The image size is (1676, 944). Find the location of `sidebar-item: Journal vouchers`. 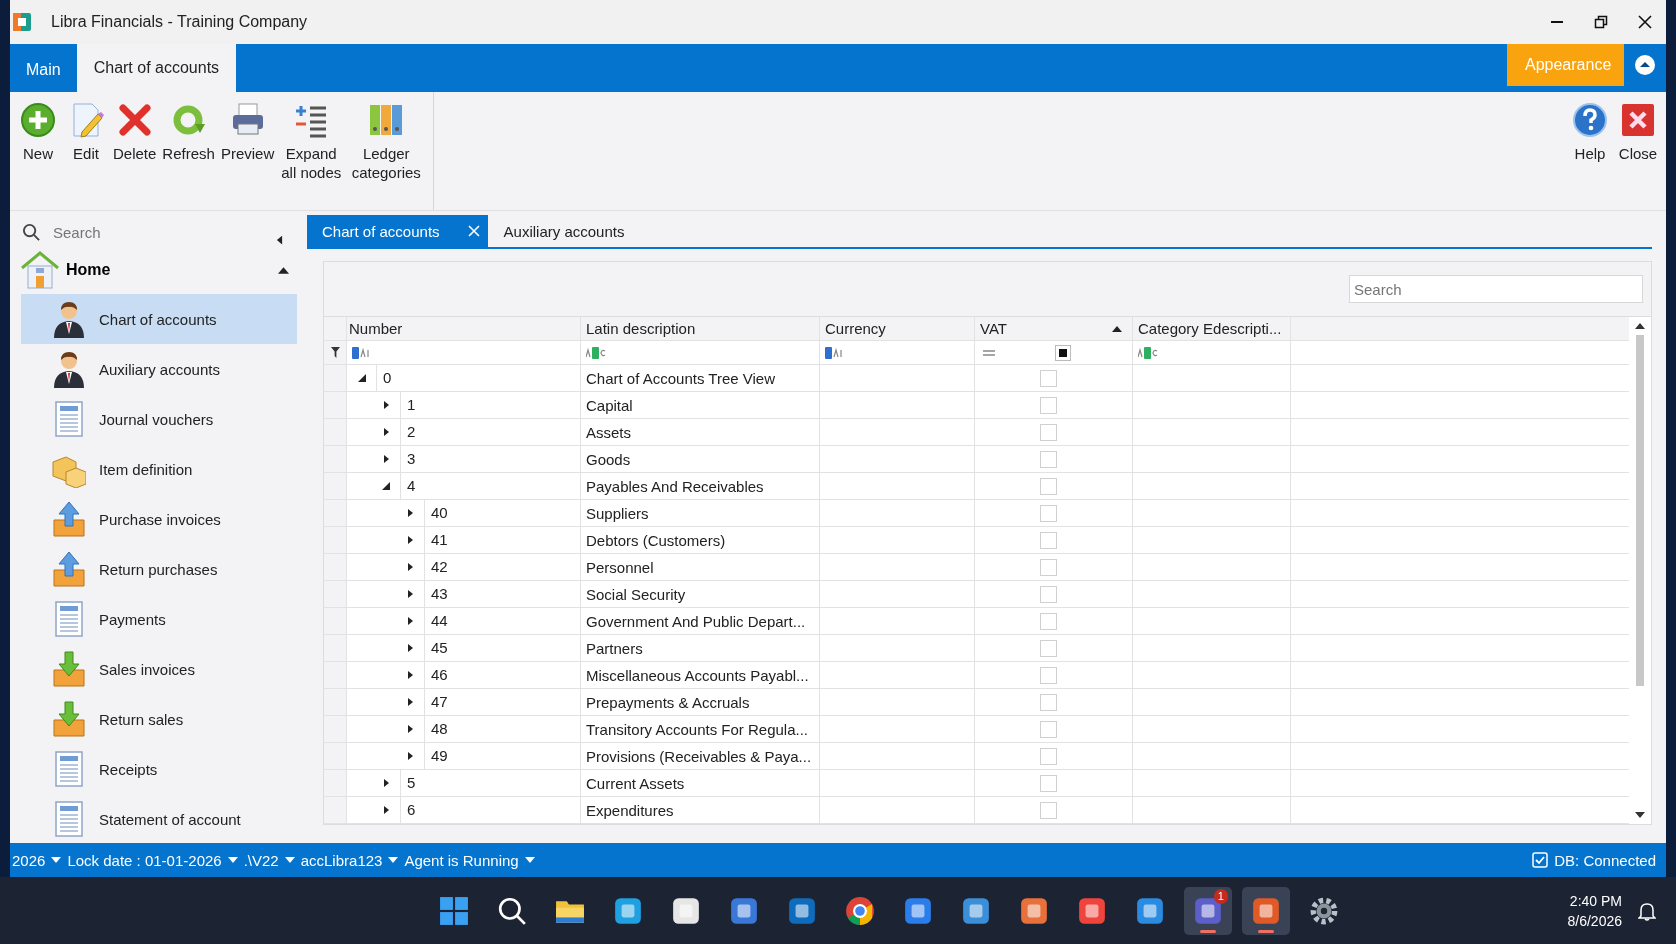

sidebar-item: Journal vouchers is located at coordinates (159, 419).